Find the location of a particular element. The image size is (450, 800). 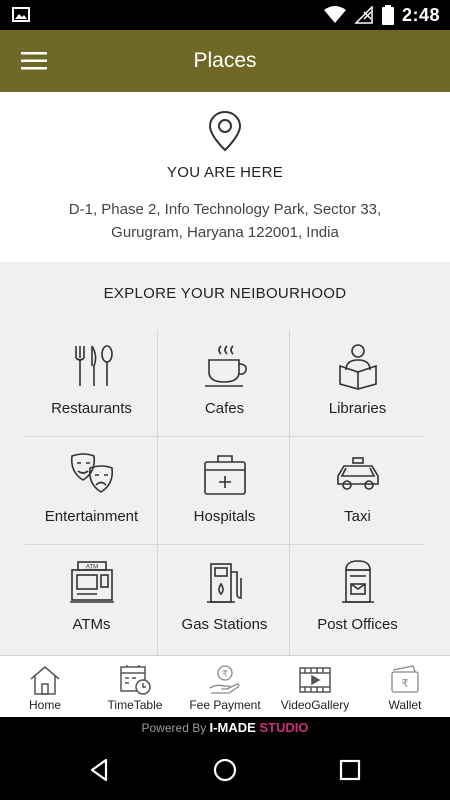

home-circle-icon is located at coordinates (225, 770).